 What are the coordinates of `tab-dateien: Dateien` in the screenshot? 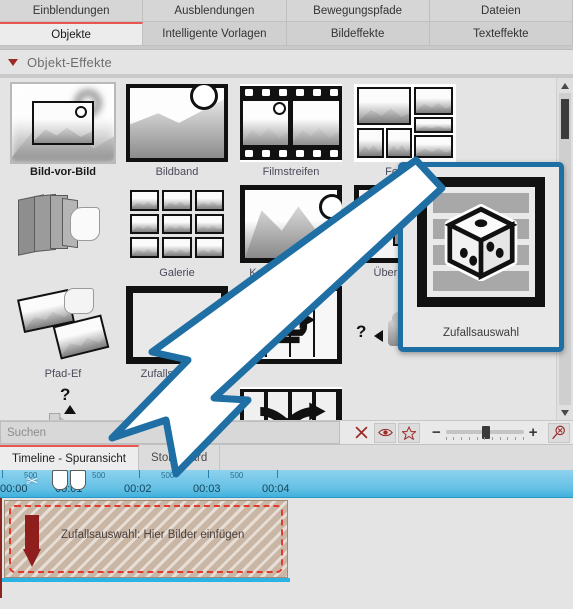 It's located at (501, 10).